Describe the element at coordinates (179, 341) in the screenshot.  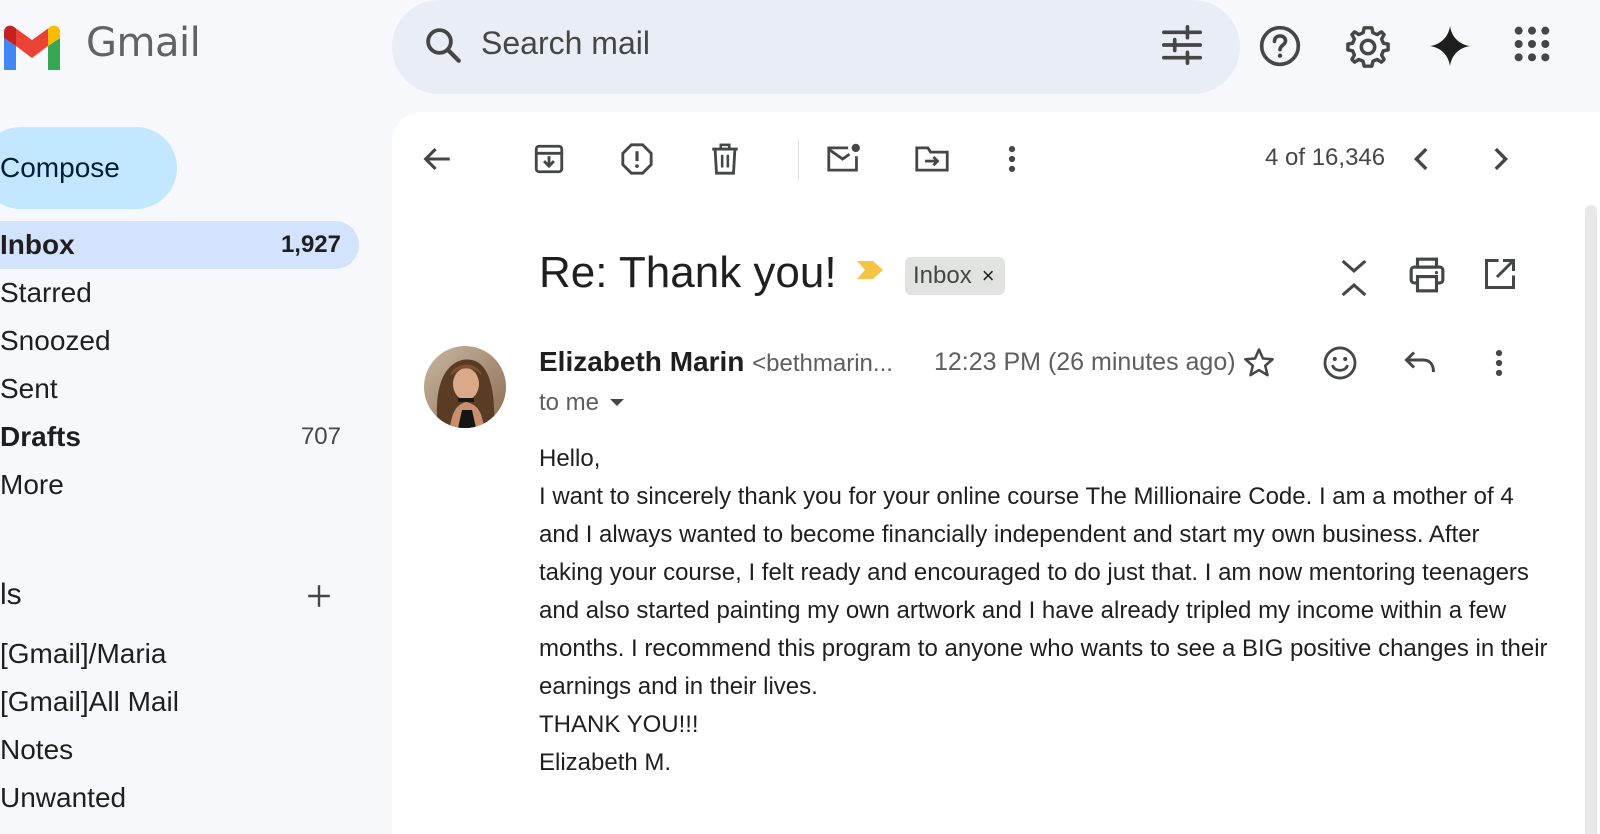
I see `sidebar-item-snoozed: Snoozed` at that location.